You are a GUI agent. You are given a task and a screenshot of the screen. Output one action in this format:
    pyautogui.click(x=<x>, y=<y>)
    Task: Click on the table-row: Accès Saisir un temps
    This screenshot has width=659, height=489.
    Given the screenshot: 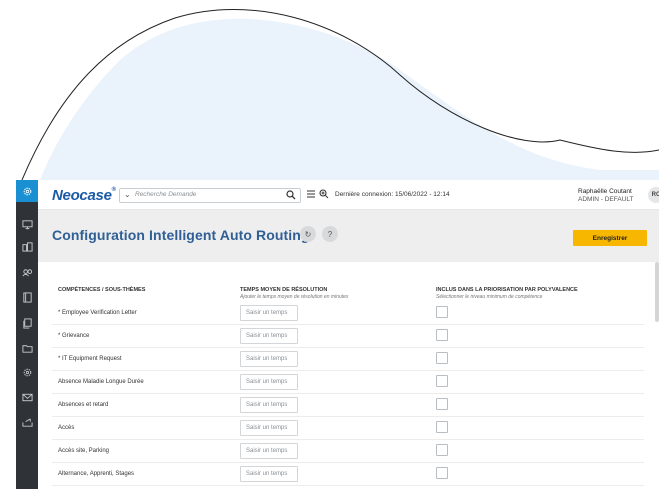 What is the action you would take?
    pyautogui.click(x=348, y=428)
    